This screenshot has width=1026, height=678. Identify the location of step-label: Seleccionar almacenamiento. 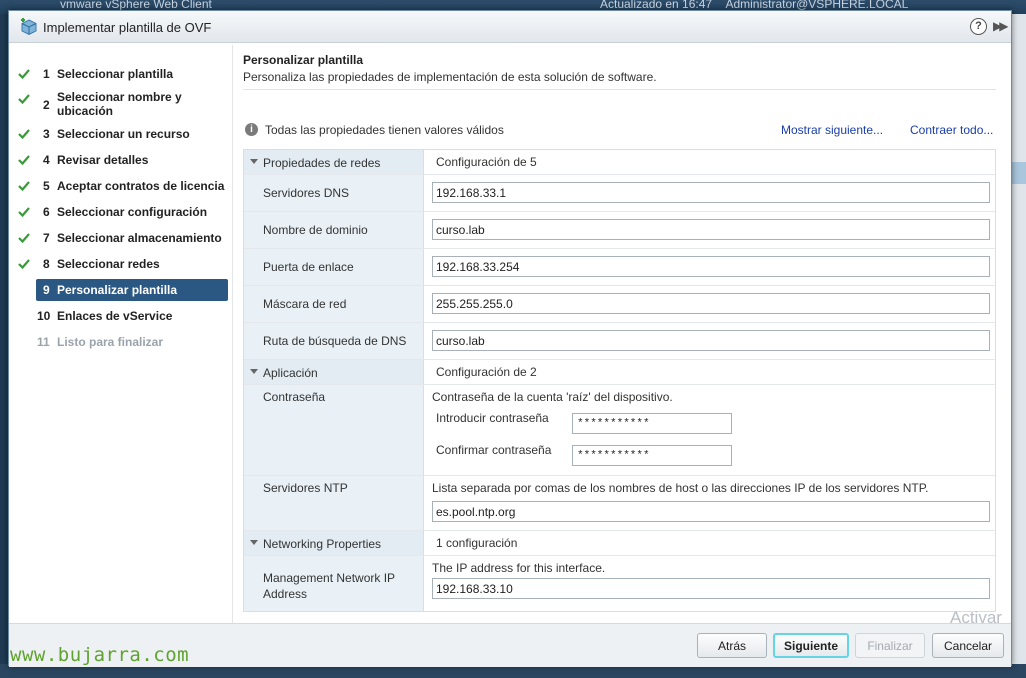
(139, 238).